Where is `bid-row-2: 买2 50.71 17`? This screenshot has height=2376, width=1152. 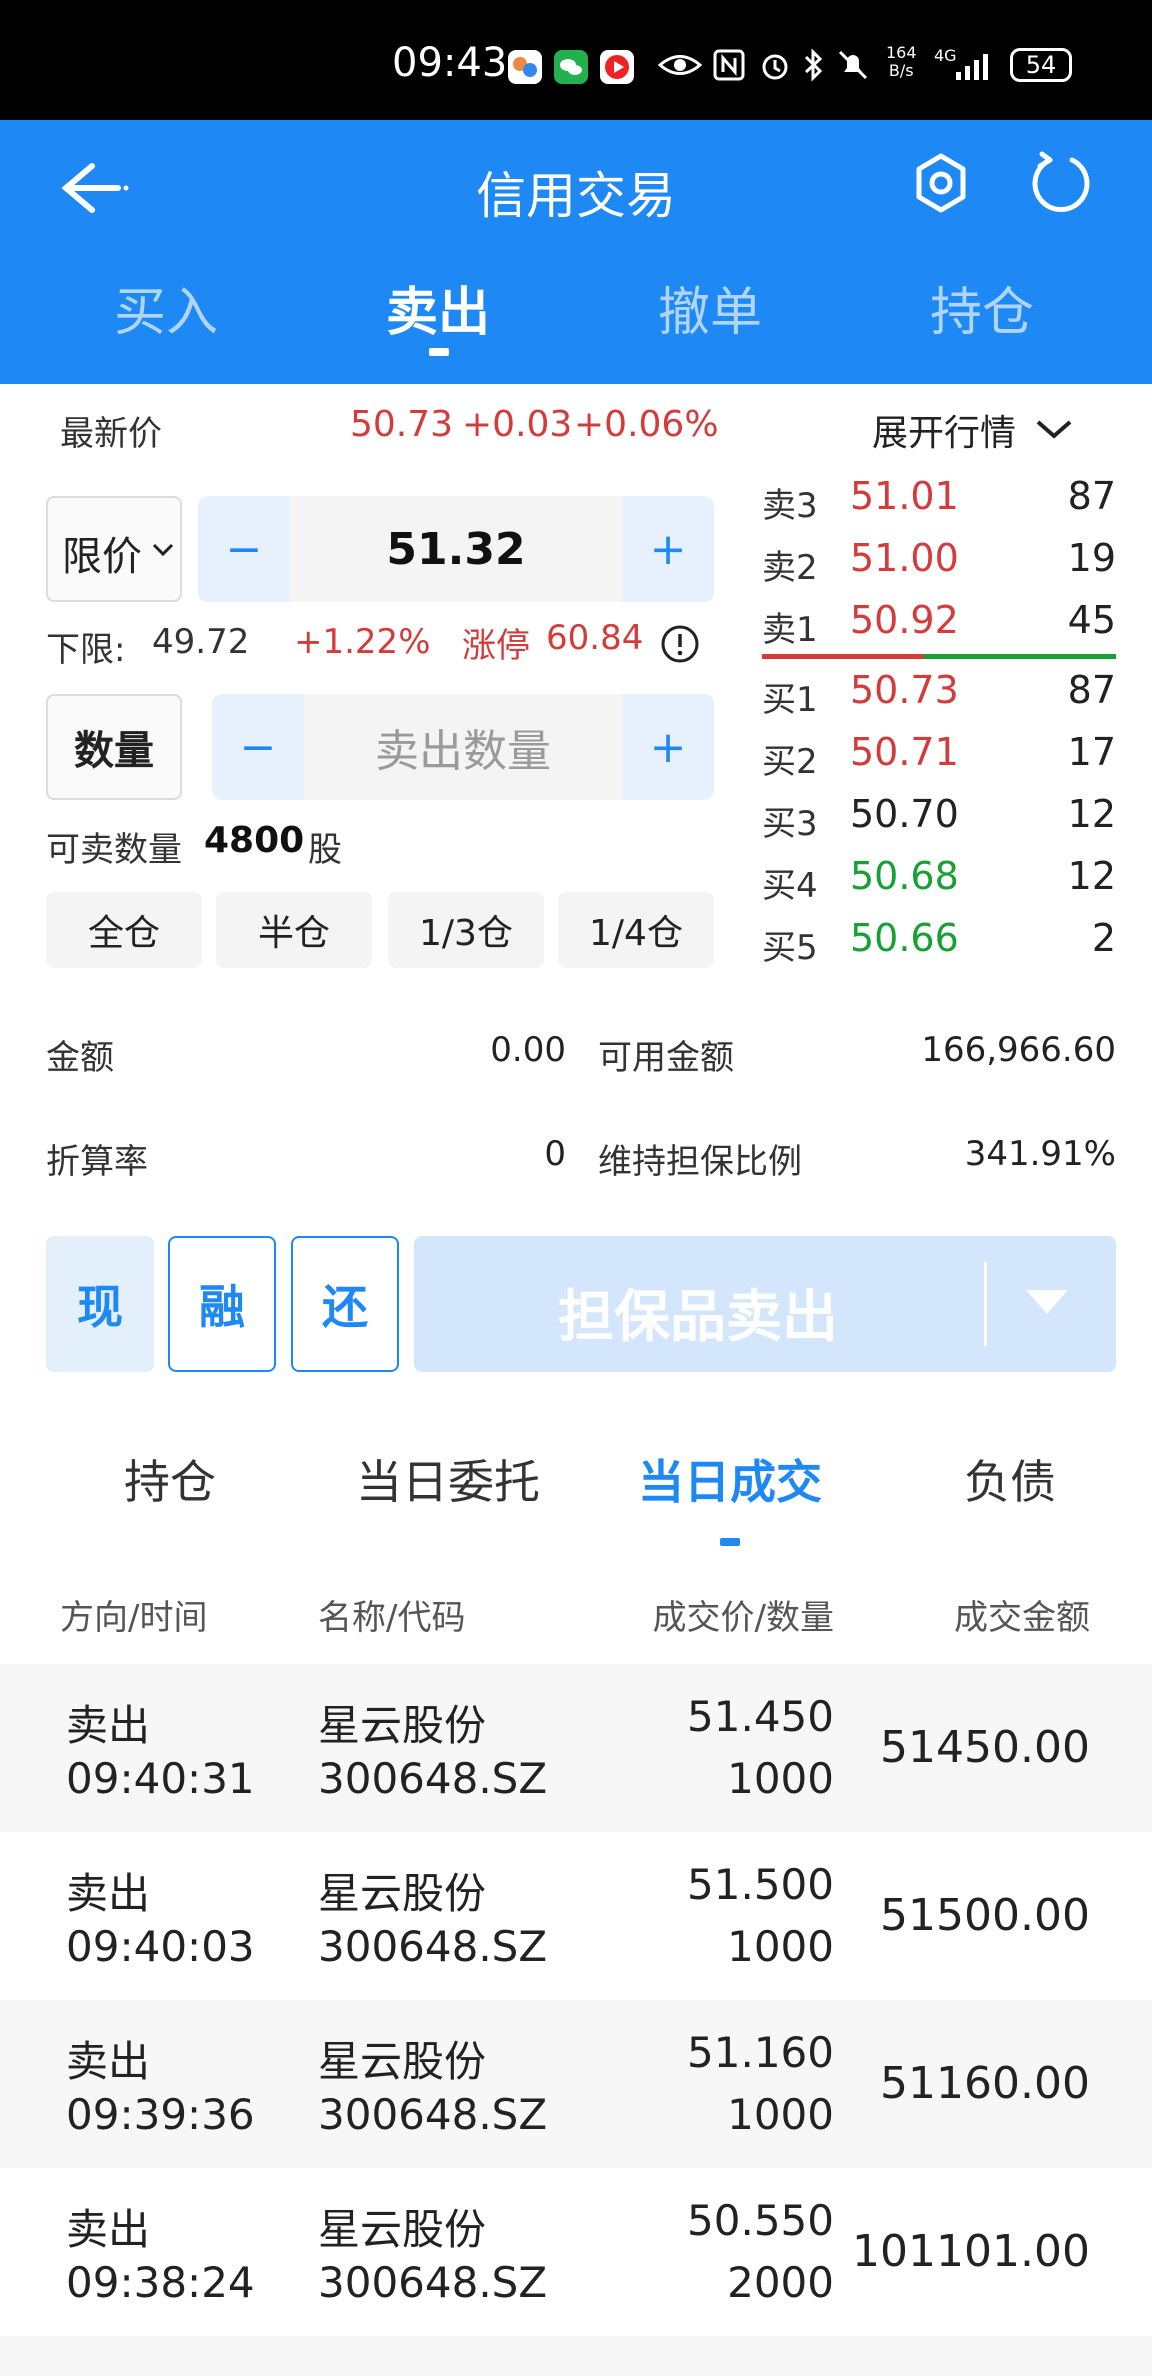 bid-row-2: 买2 50.71 17 is located at coordinates (939, 756).